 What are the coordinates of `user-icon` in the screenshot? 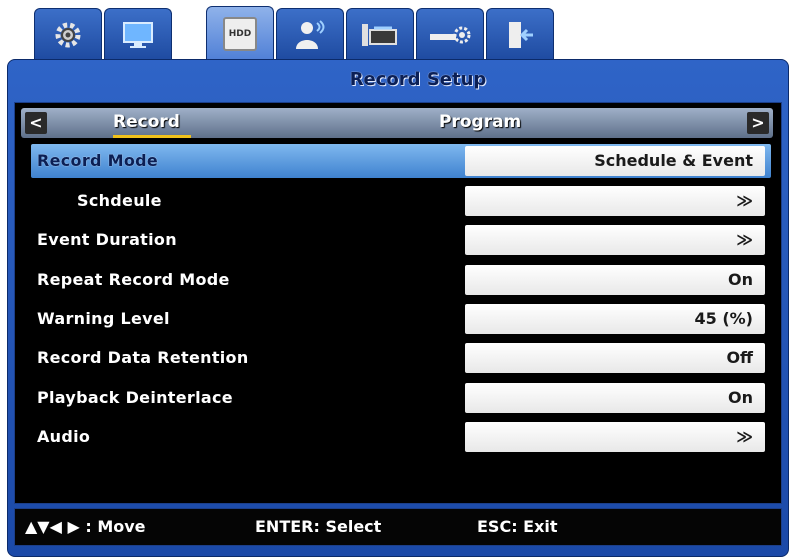 It's located at (310, 34).